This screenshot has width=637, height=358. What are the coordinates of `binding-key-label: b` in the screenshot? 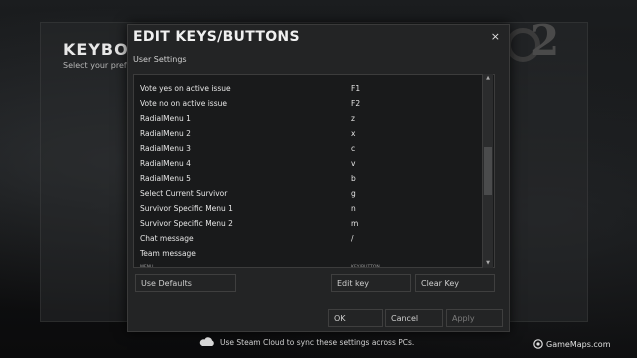 It's located at (353, 178).